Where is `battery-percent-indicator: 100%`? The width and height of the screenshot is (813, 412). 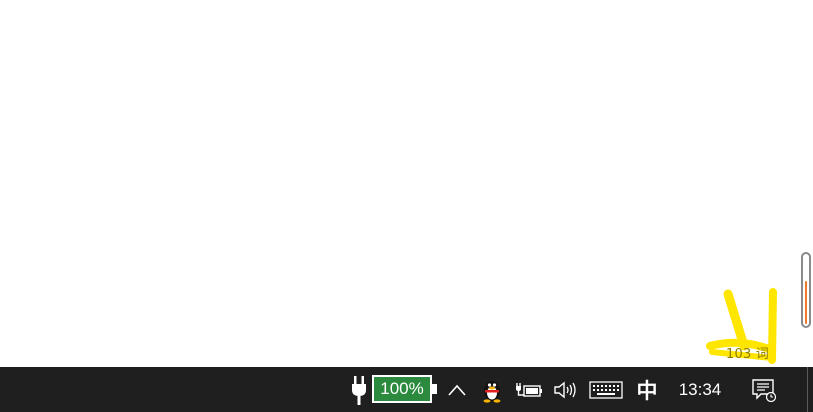
battery-percent-indicator: 100% is located at coordinates (402, 389).